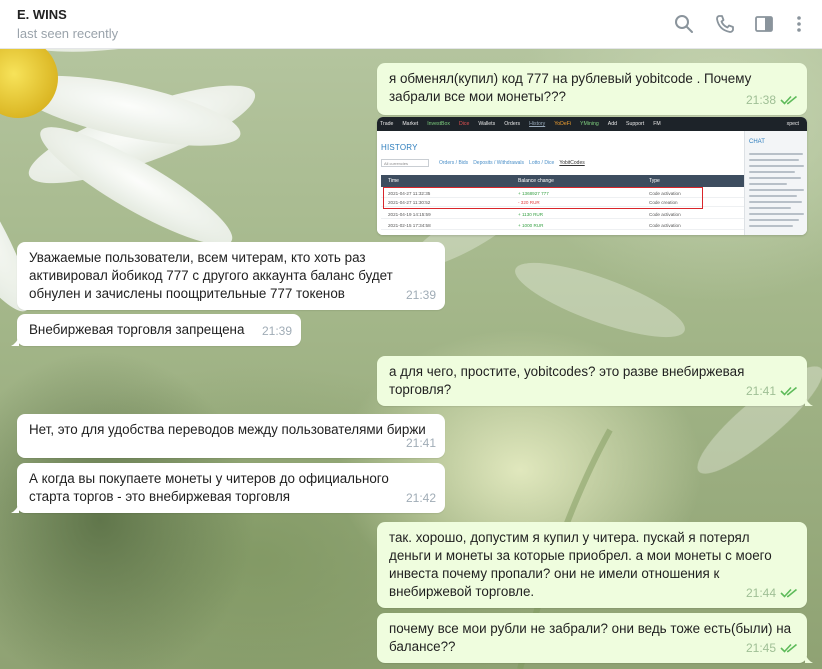 The image size is (822, 669). What do you see at coordinates (42, 14) in the screenshot?
I see `chat-title: E. WINS` at bounding box center [42, 14].